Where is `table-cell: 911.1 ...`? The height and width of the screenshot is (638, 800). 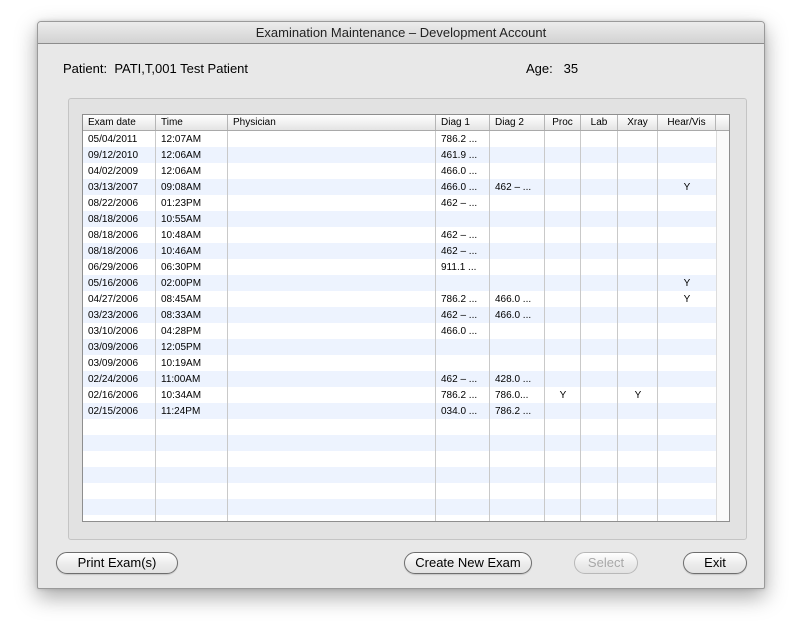 table-cell: 911.1 ... is located at coordinates (459, 267).